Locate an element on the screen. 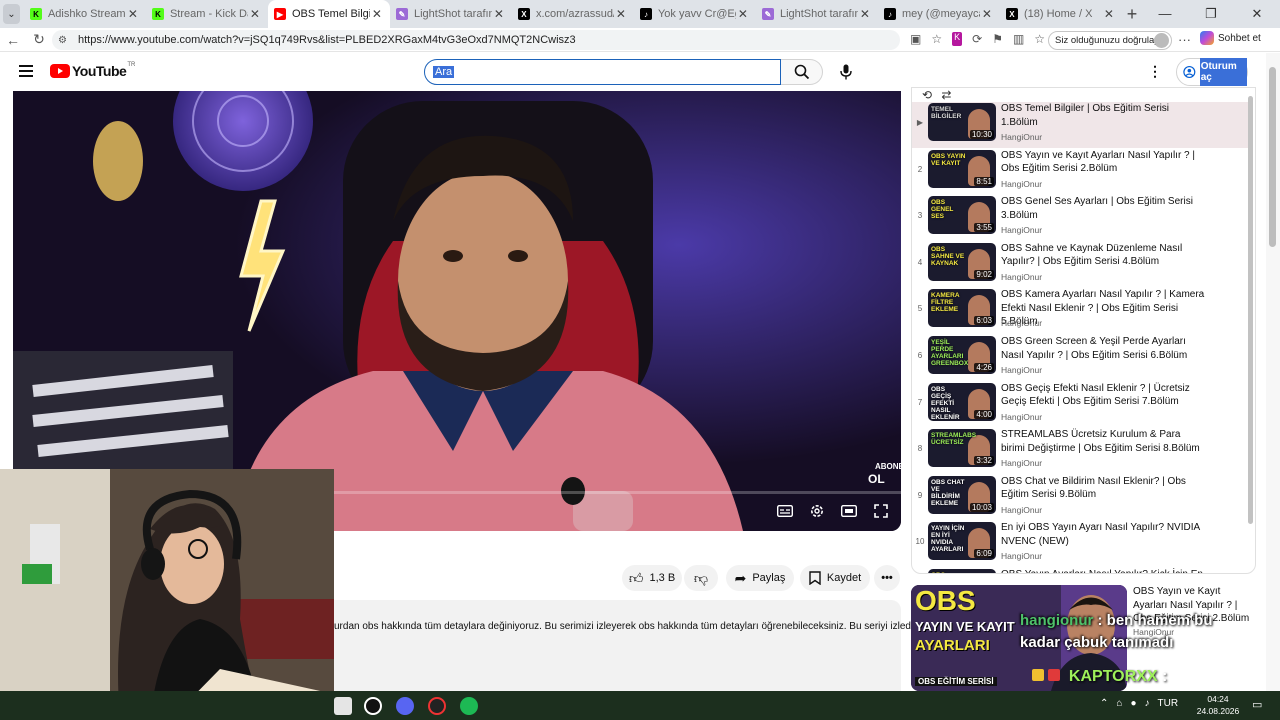  puzzle-extension-icon: ⚑ is located at coordinates (997, 39).